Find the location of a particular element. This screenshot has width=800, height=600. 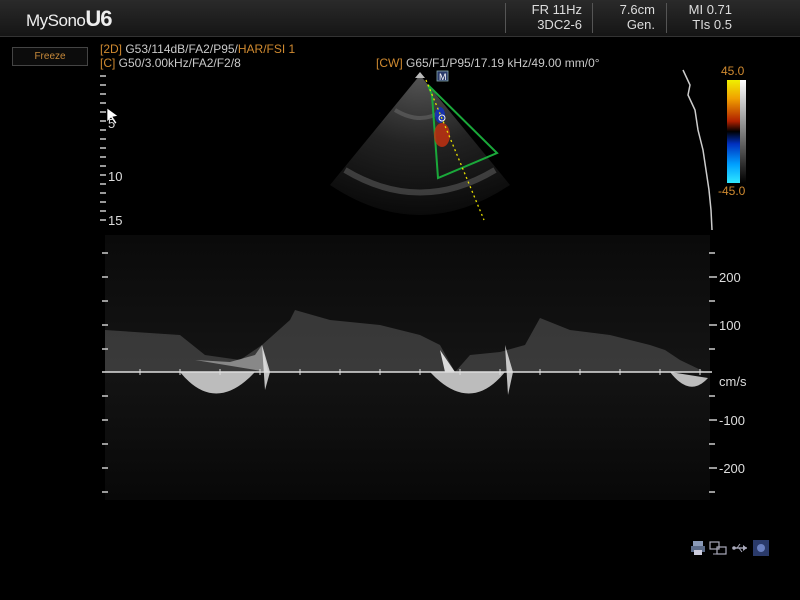

velocity-unit: cm/s is located at coordinates (733, 381).